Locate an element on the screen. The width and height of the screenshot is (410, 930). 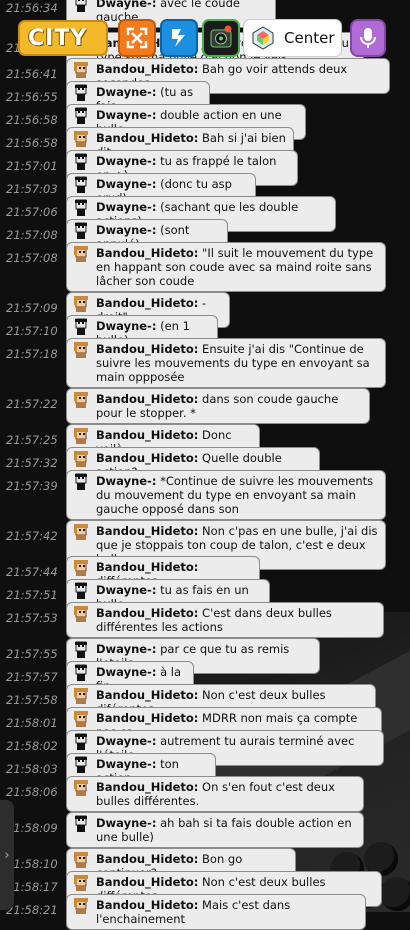
city-button: CITY is located at coordinates (63, 38).